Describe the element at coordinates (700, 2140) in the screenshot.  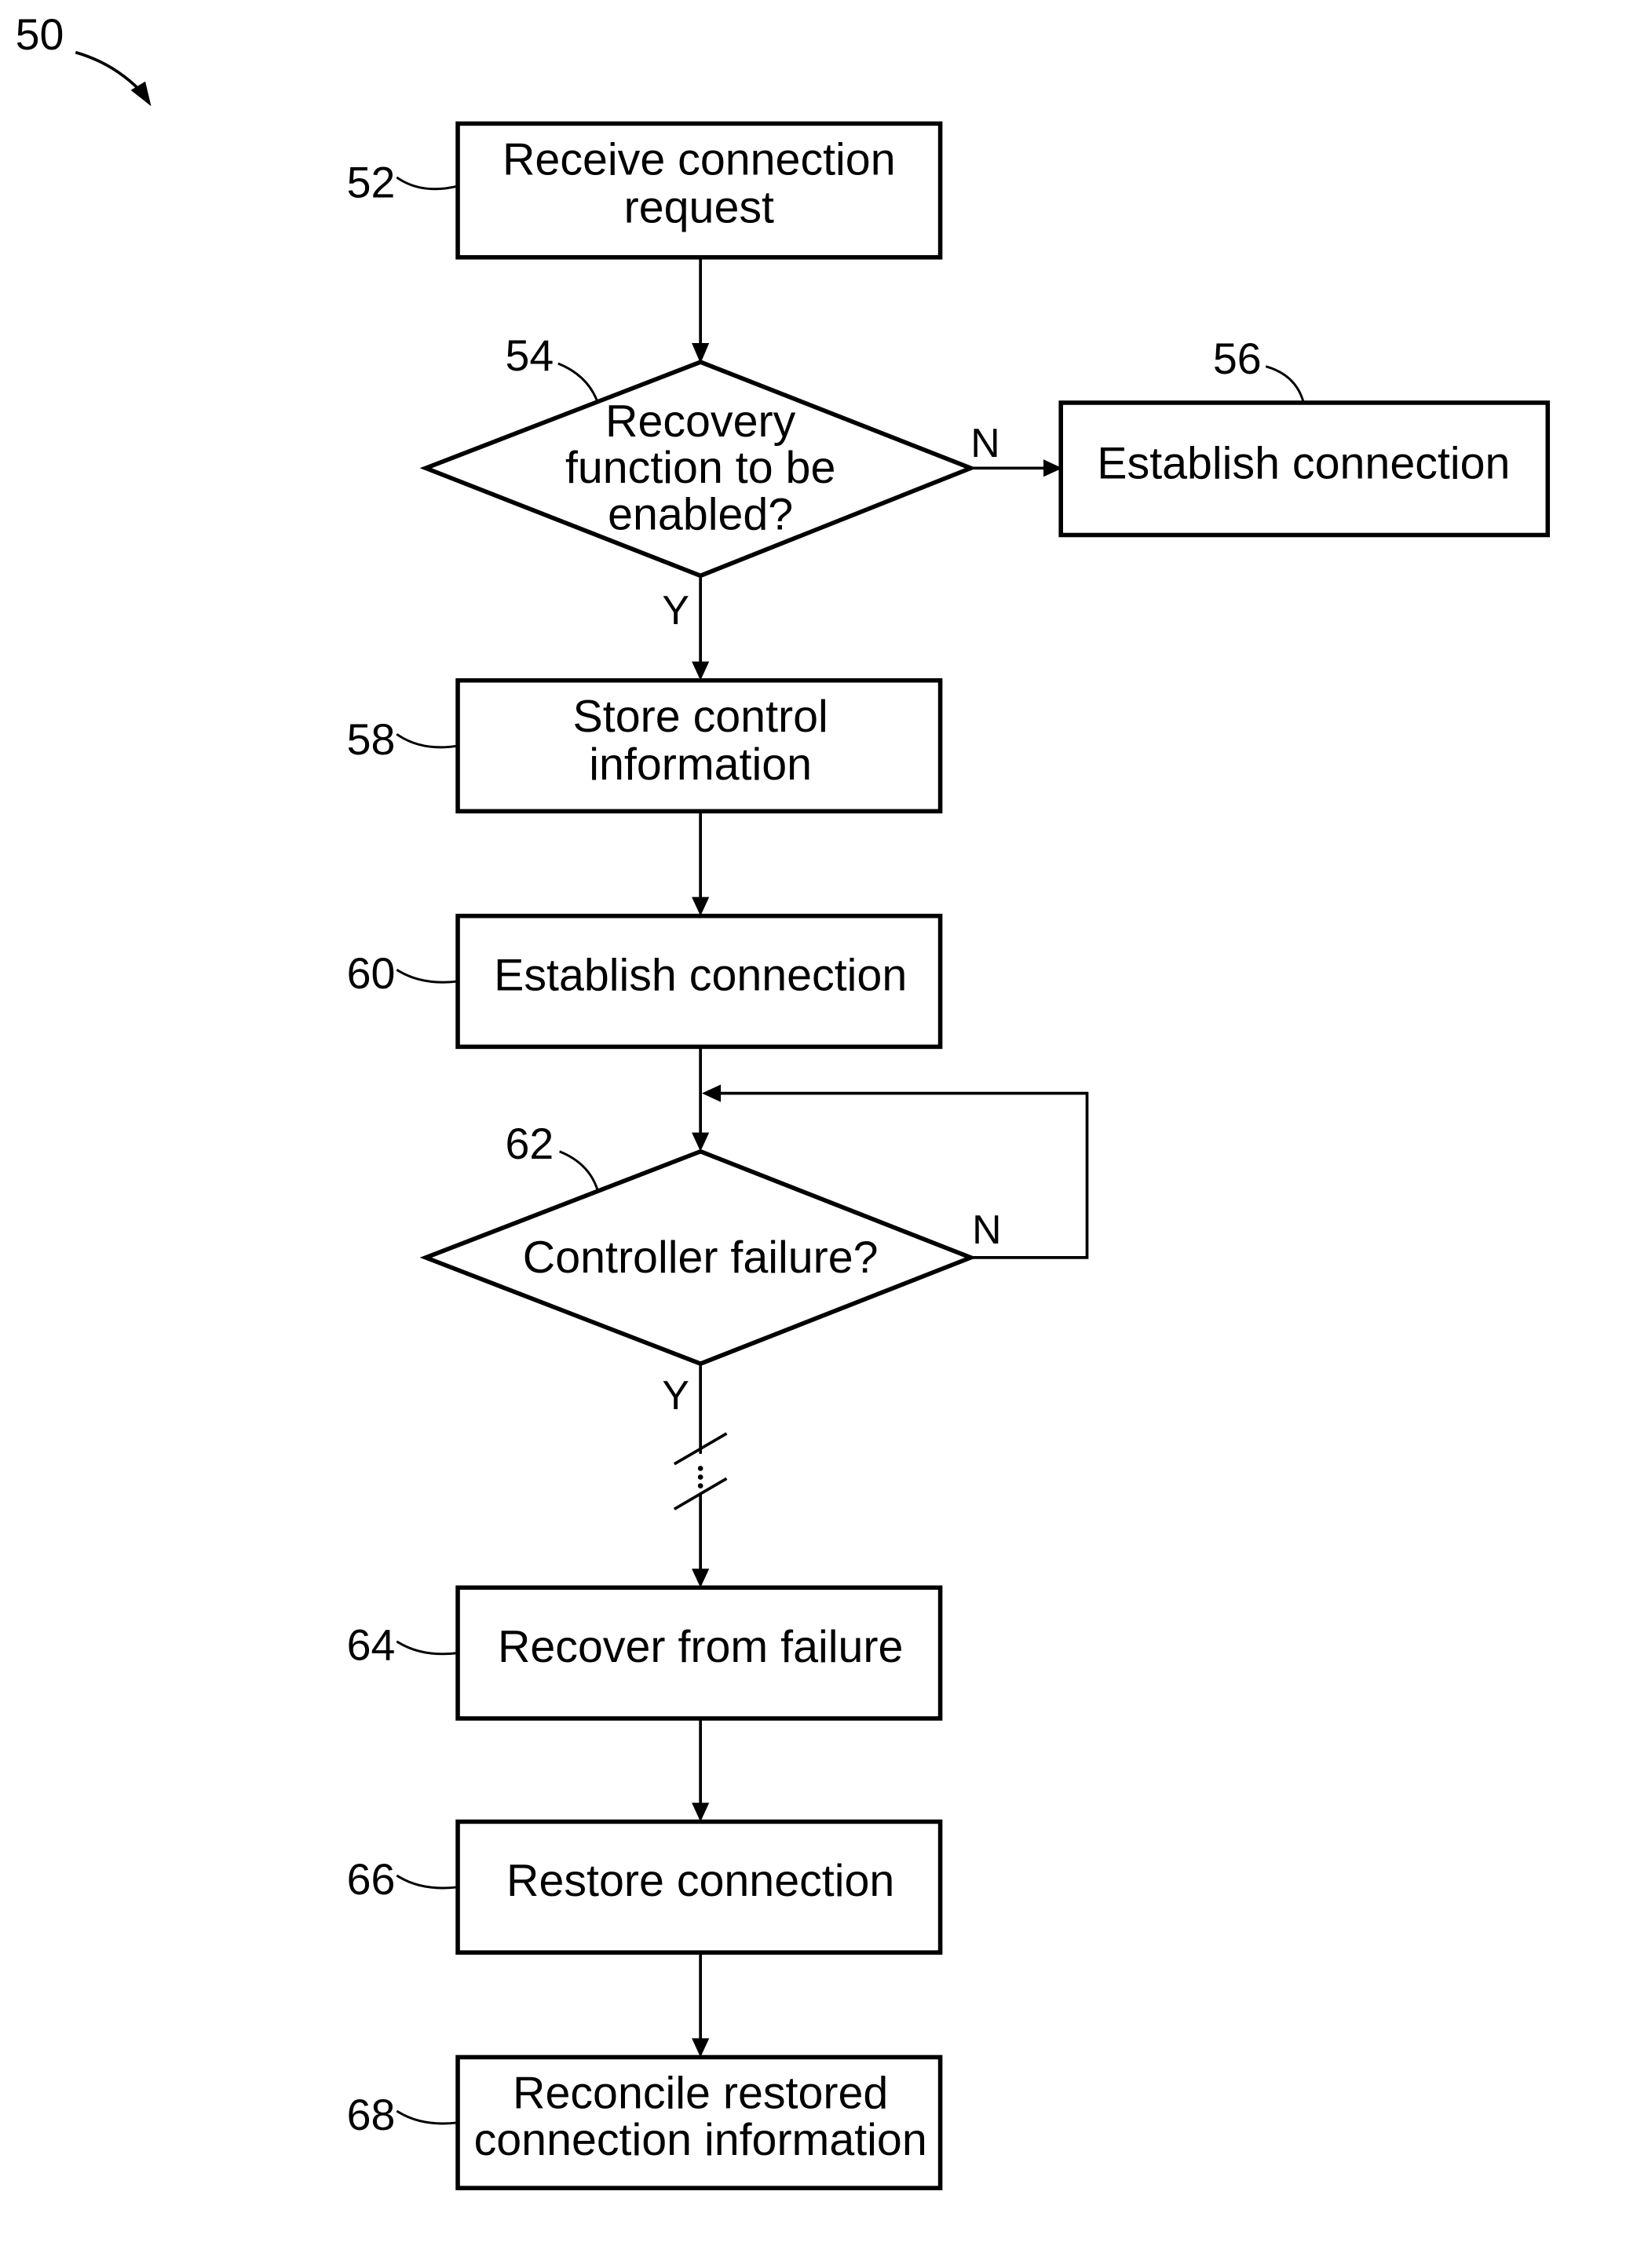
I see `step-text-line: connection information` at that location.